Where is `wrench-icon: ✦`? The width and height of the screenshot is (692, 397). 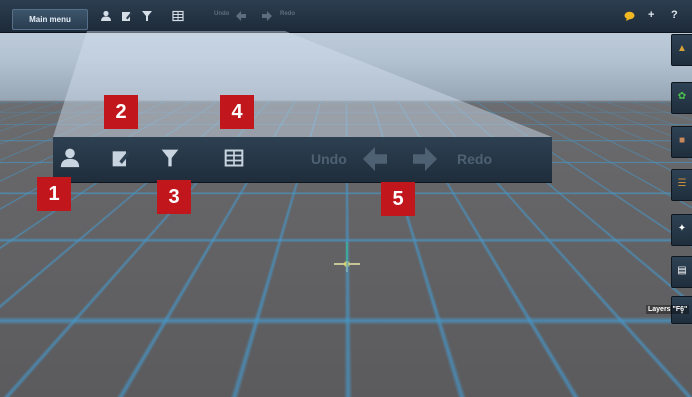 wrench-icon: ✦ is located at coordinates (682, 229).